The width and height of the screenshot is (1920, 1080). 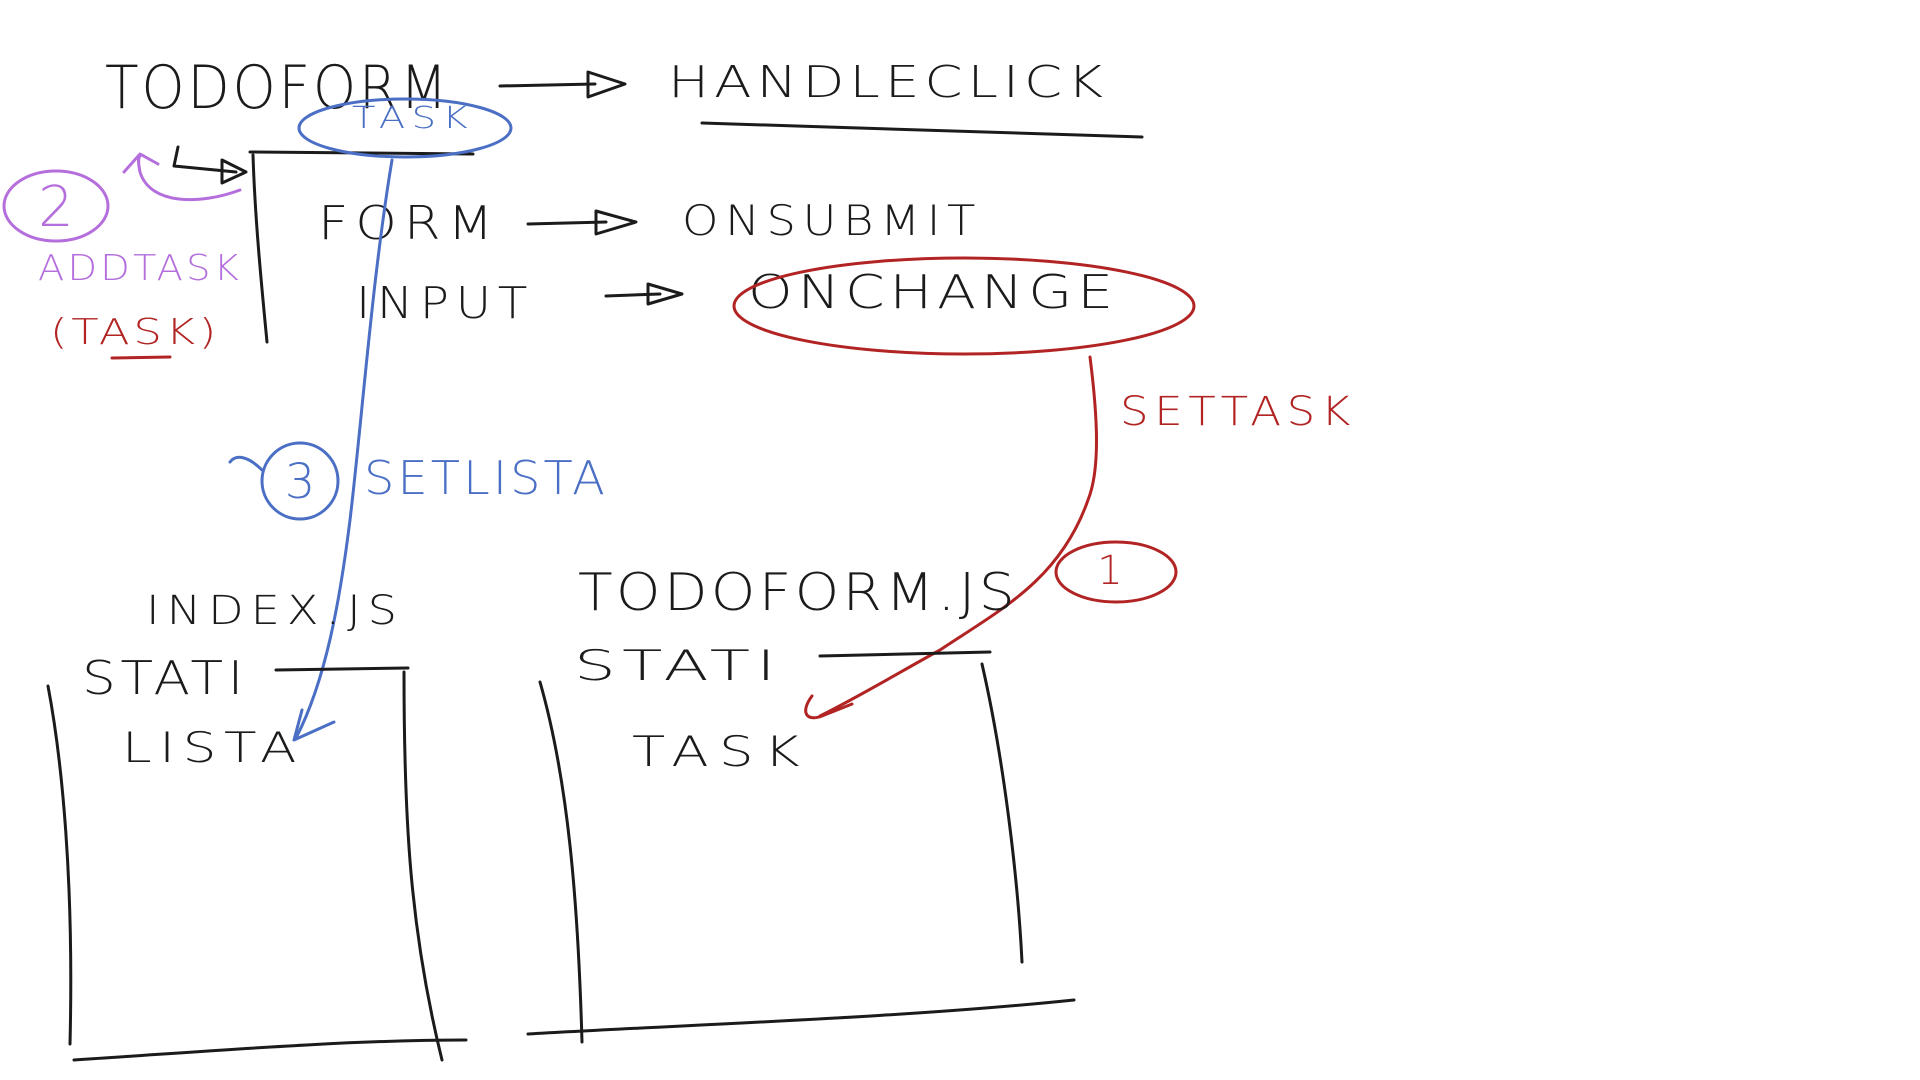 What do you see at coordinates (547, 85) in the screenshot?
I see `arrow-to-handleclick` at bounding box center [547, 85].